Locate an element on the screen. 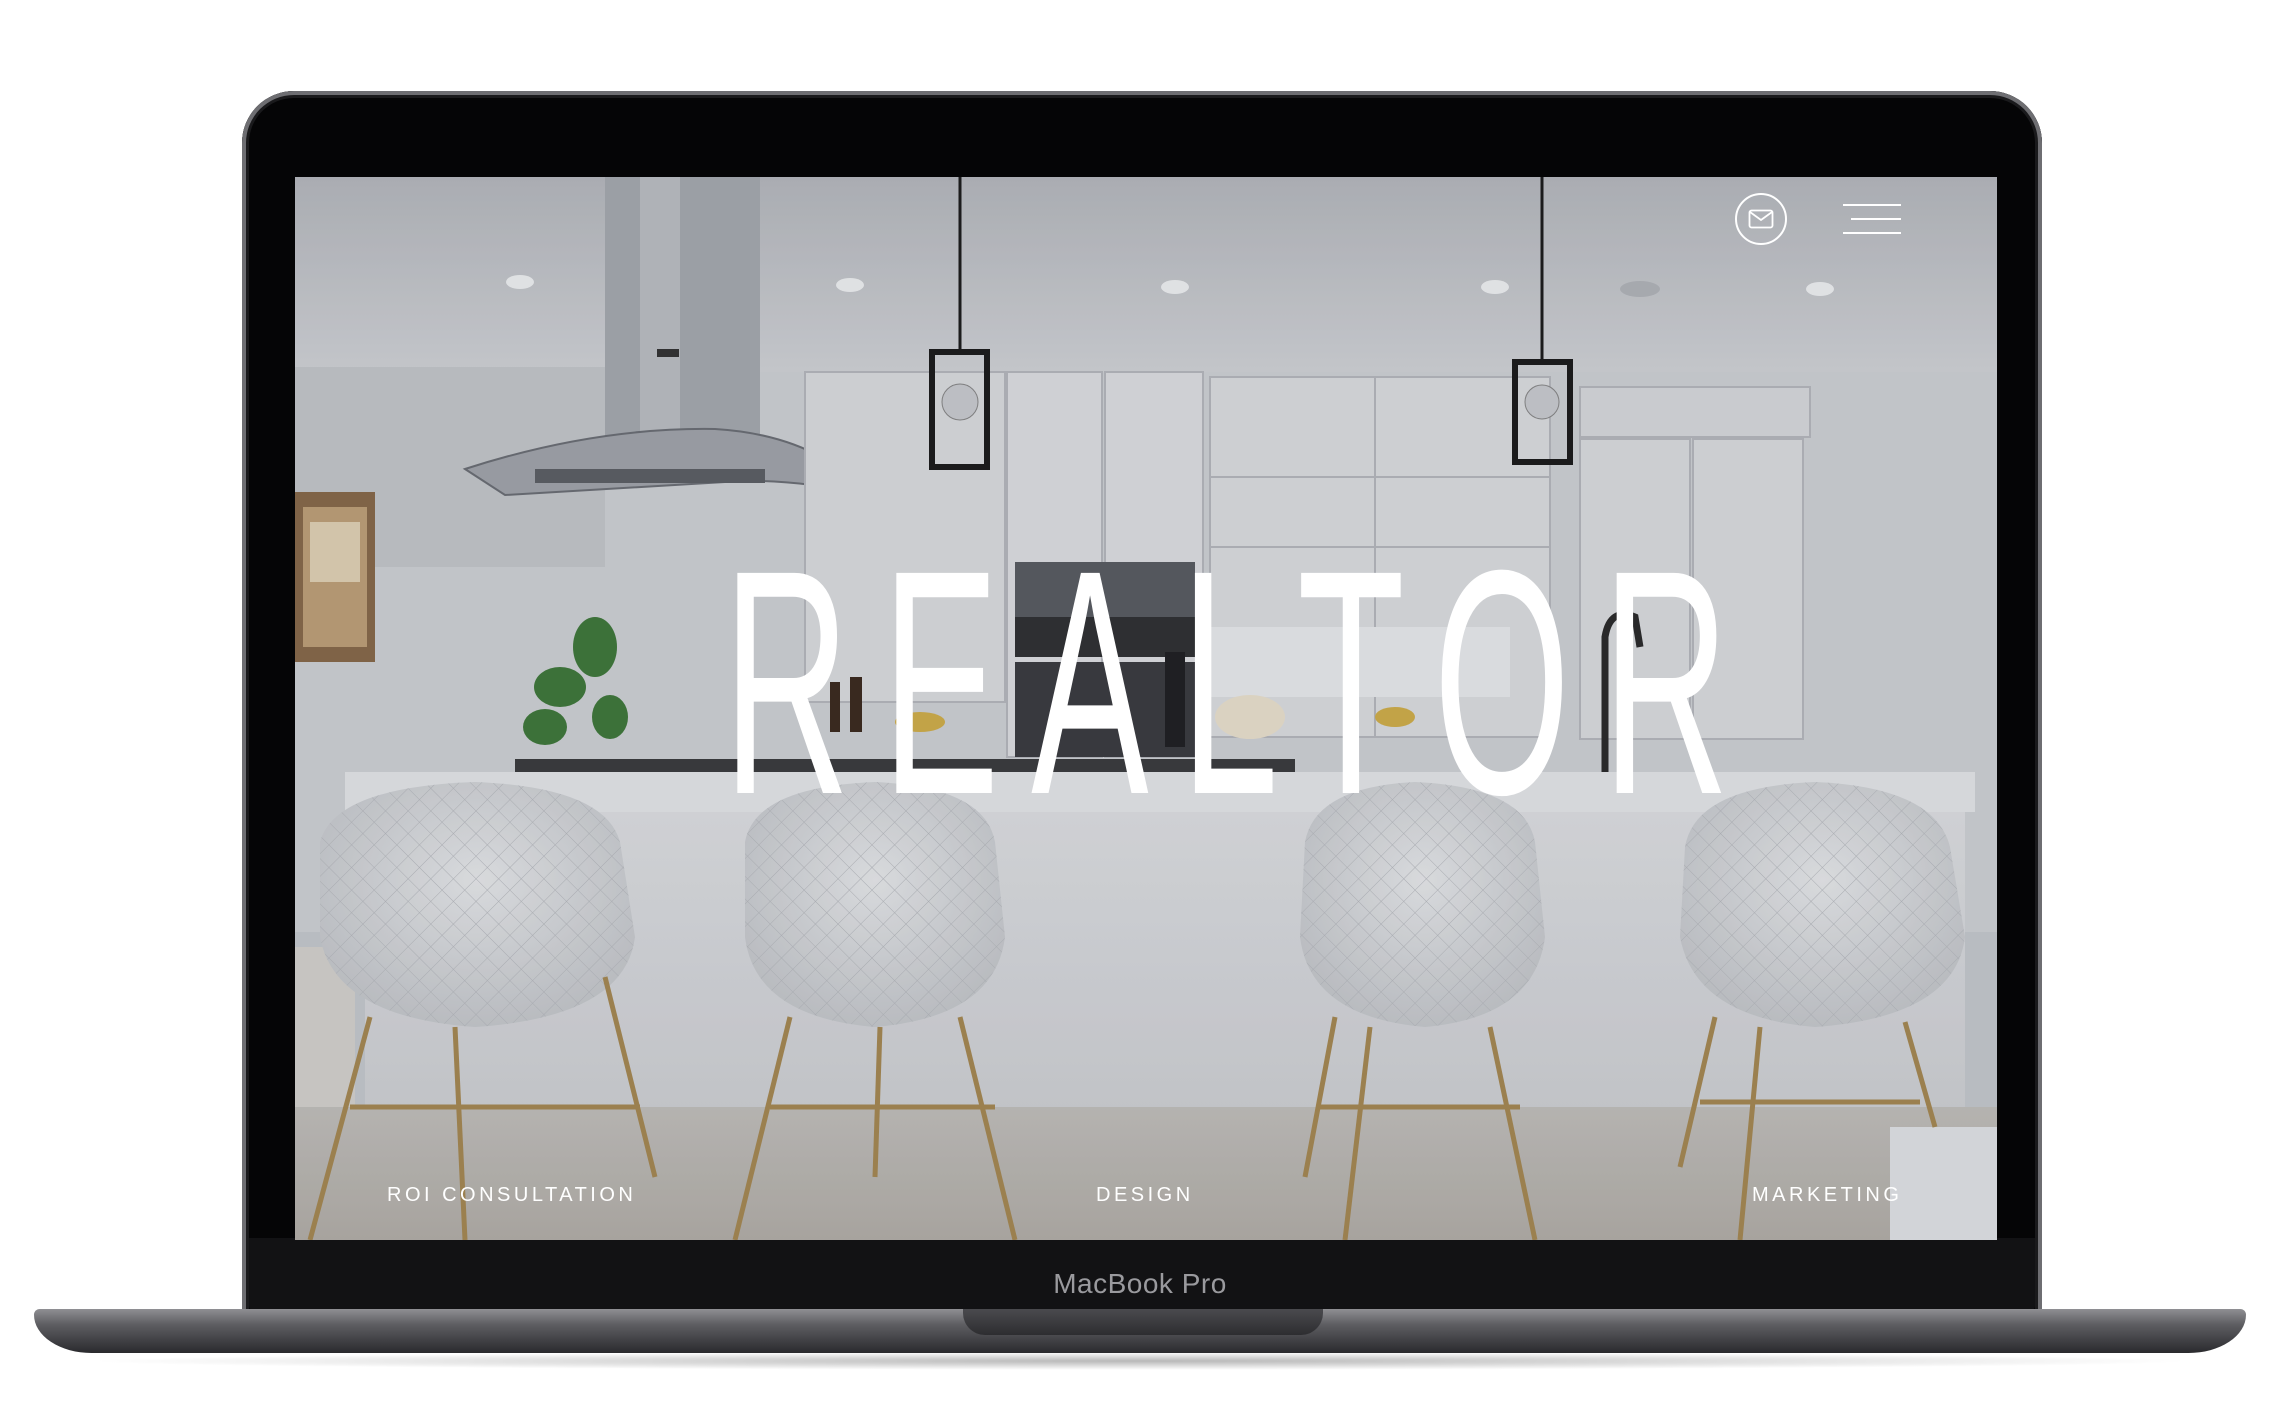 Image resolution: width=2280 pixels, height=1410 pixels. menu-line-middle is located at coordinates (1876, 219).